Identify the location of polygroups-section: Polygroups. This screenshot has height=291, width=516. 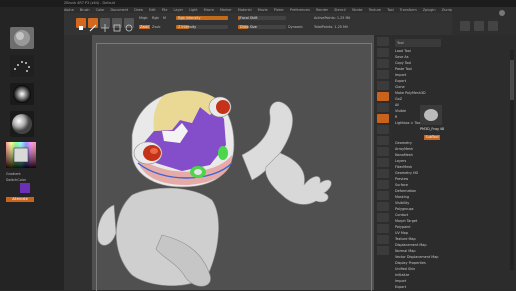
(419, 209).